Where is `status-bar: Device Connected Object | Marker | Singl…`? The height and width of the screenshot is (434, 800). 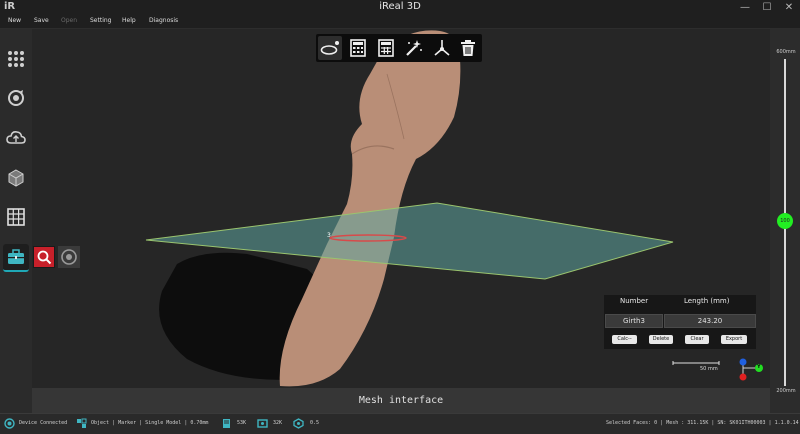
status-bar: Device Connected Object | Marker | Singl… is located at coordinates (400, 423).